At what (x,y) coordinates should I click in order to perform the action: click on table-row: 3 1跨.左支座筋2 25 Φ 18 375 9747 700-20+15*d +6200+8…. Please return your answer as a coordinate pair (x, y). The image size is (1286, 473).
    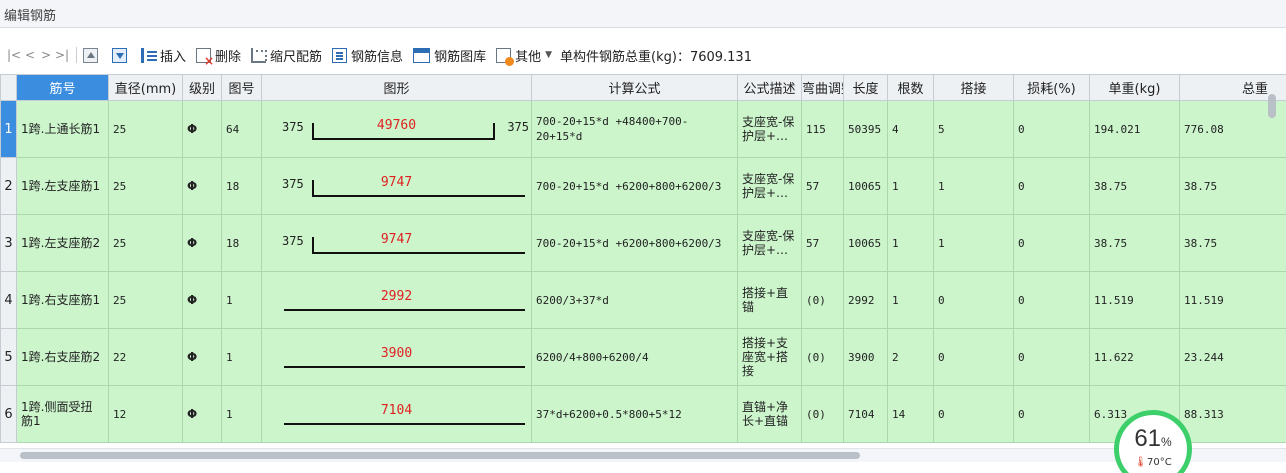
    Looking at the image, I should click on (643, 243).